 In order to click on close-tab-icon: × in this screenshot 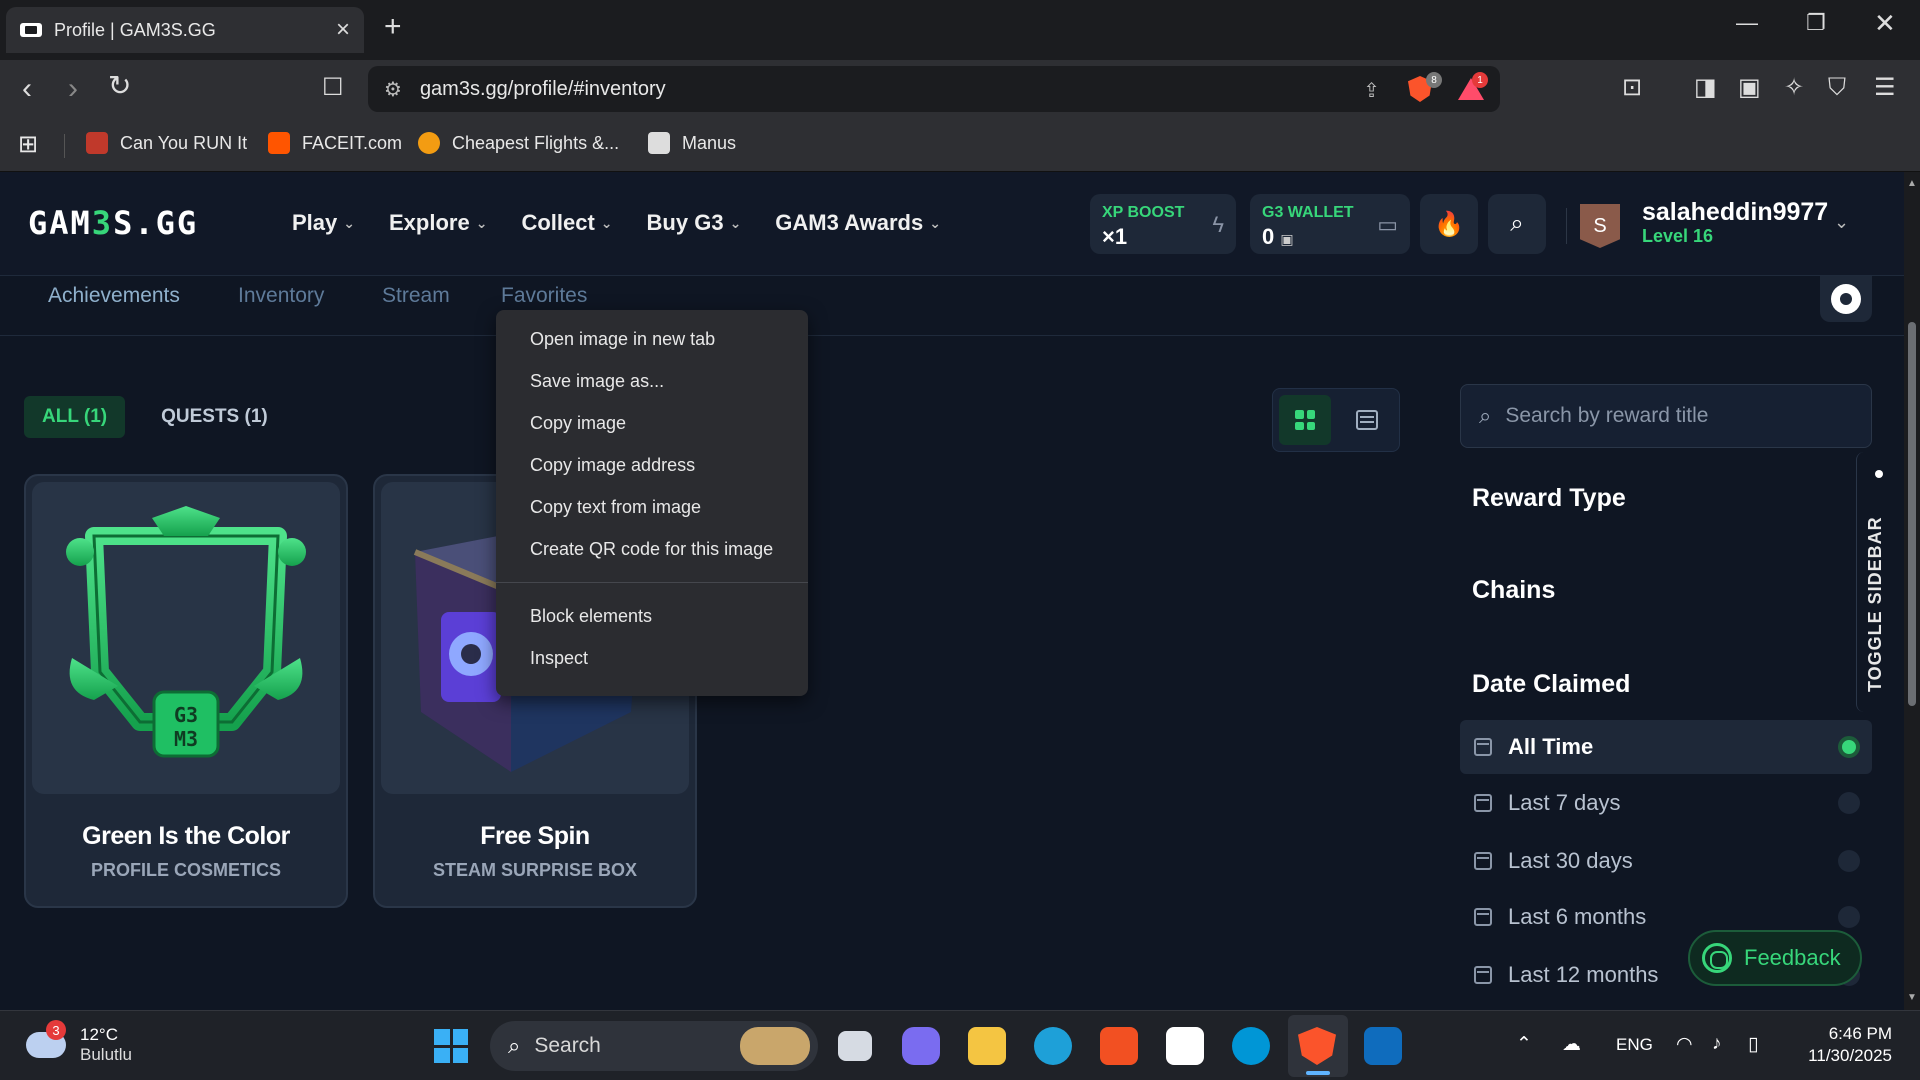, I will do `click(343, 30)`.